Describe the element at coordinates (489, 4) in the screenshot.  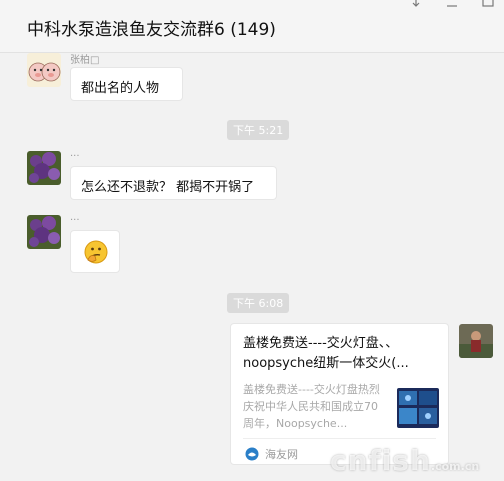
I see `maximize-icon` at that location.